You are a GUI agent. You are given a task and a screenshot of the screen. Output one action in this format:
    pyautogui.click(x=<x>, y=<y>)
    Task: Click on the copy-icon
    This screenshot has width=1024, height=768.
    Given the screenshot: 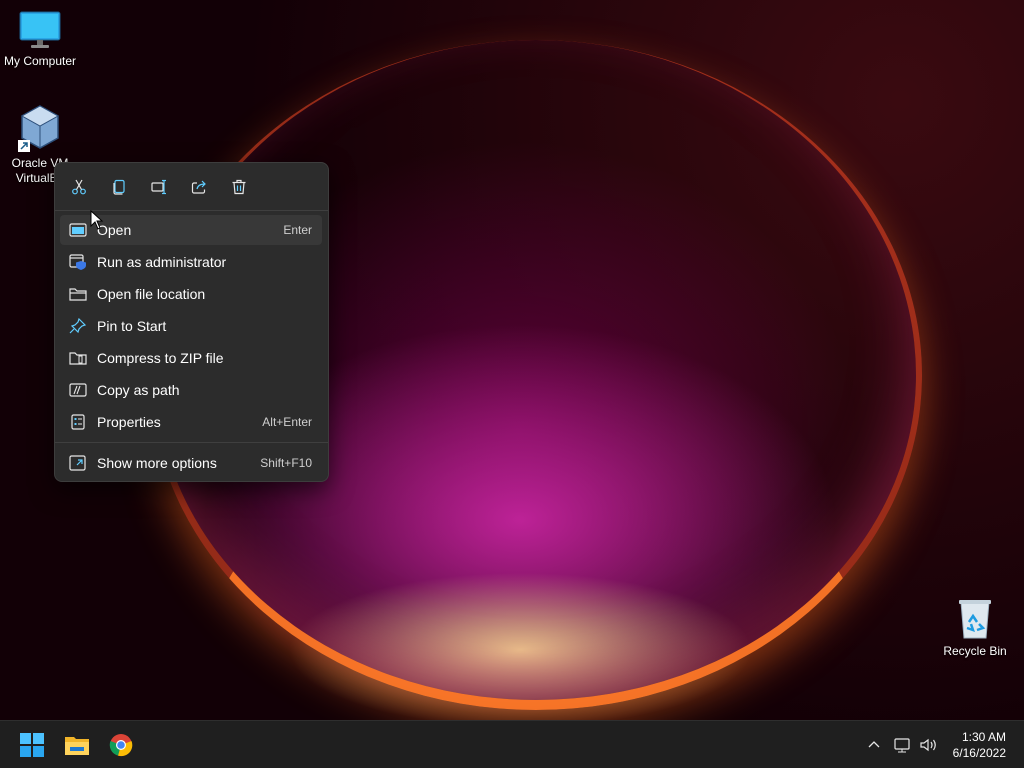 What is the action you would take?
    pyautogui.click(x=119, y=187)
    